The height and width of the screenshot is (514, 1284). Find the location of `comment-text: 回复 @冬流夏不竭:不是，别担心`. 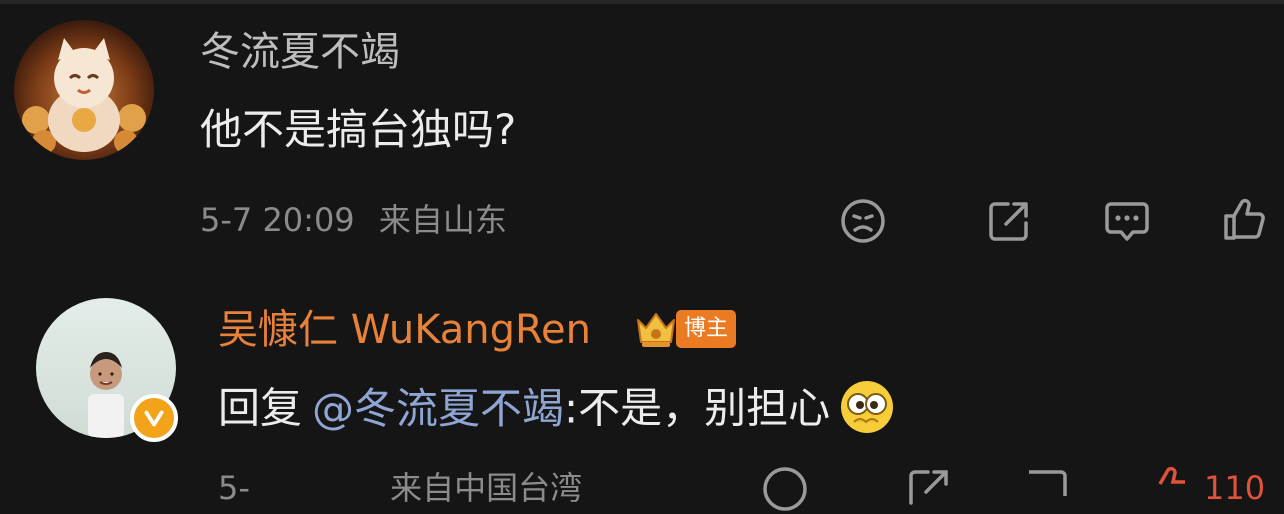

comment-text: 回复 @冬流夏不竭:不是，别担心 is located at coordinates (557, 410).